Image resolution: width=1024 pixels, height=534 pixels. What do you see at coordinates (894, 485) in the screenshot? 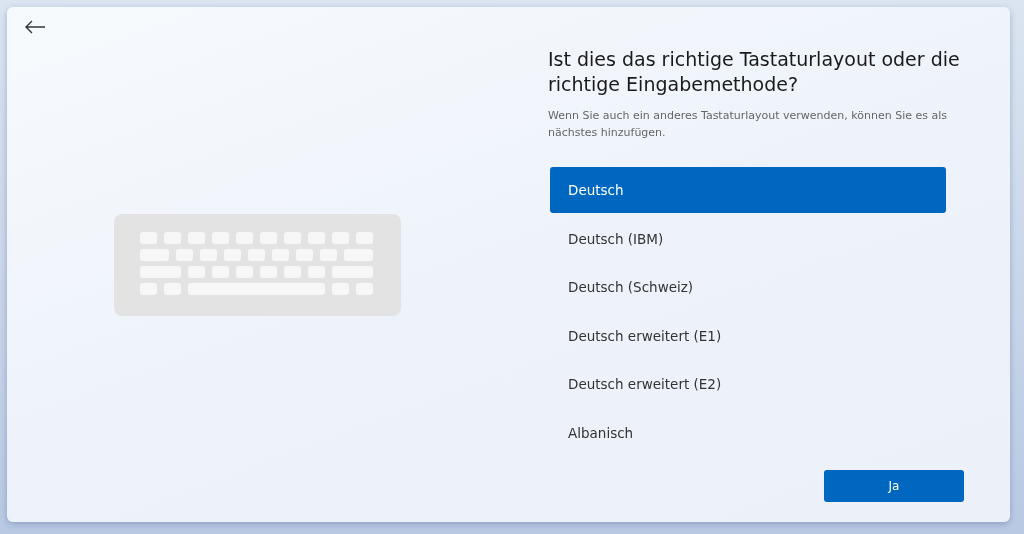
I see `confirm-button: Ja` at bounding box center [894, 485].